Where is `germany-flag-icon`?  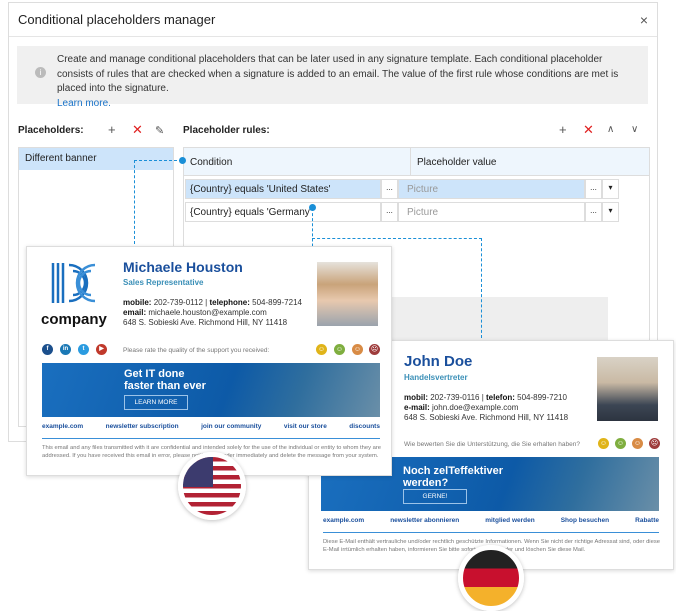
germany-flag-icon is located at coordinates (491, 578).